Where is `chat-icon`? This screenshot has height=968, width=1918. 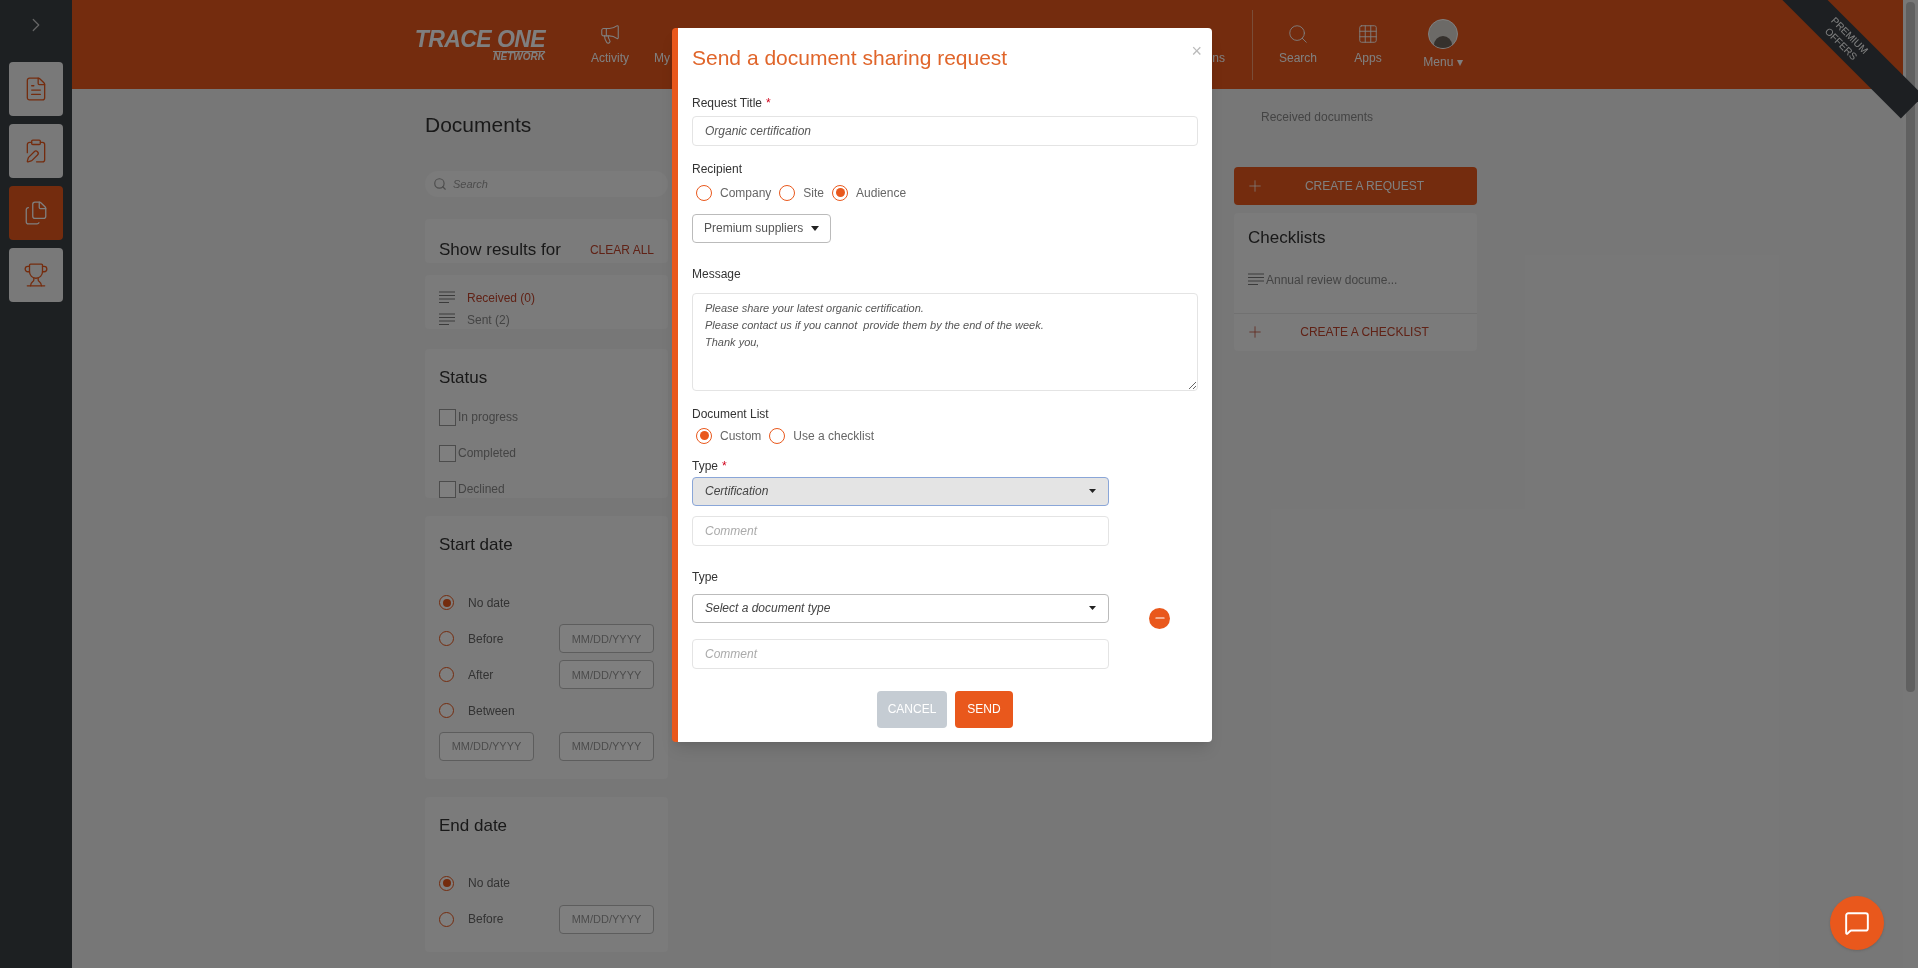 chat-icon is located at coordinates (1857, 923).